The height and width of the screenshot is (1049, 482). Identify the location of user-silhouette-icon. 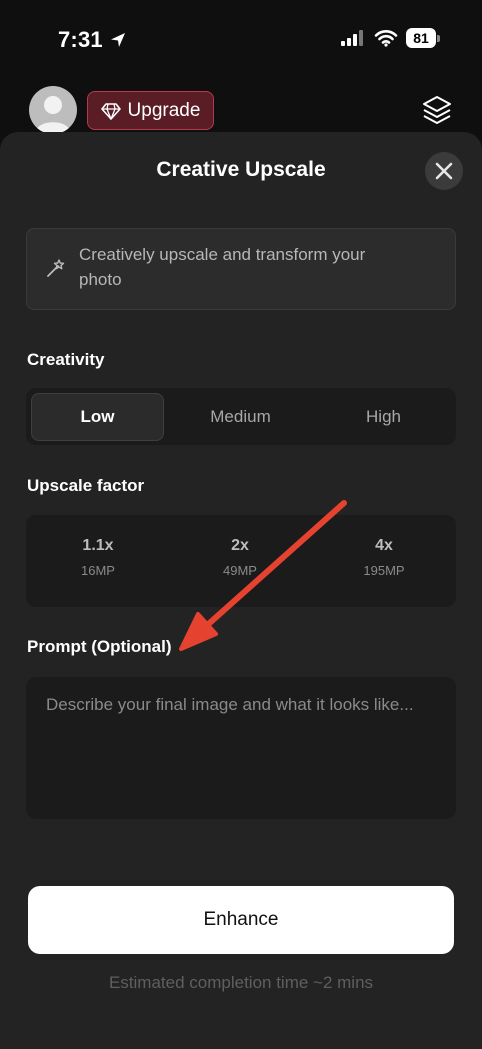
(53, 114).